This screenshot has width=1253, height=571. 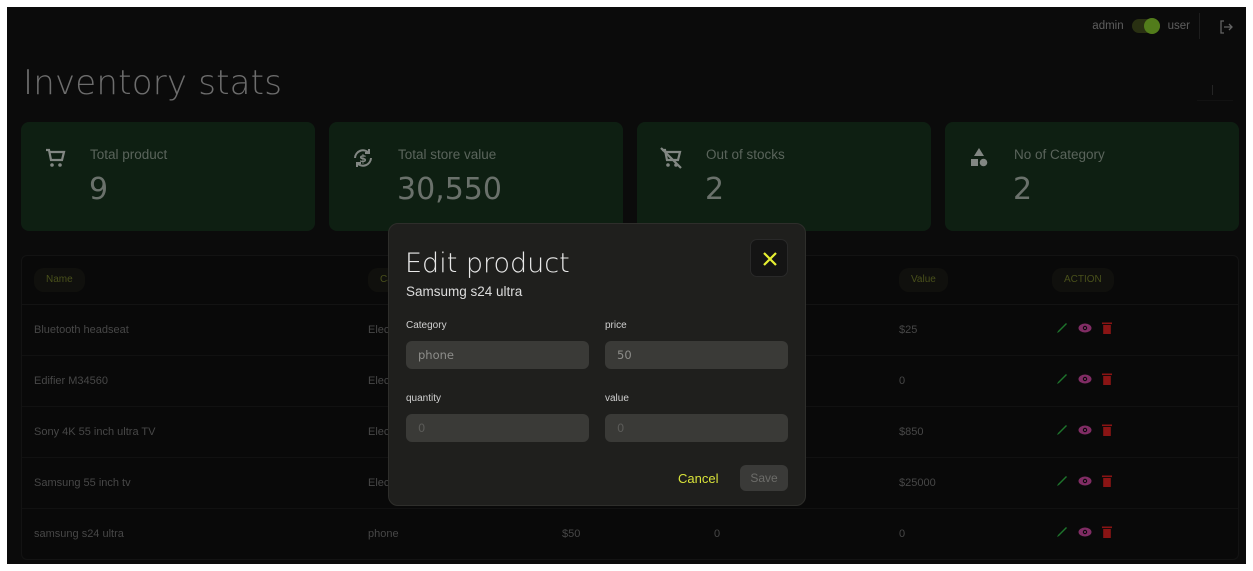 What do you see at coordinates (464, 291) in the screenshot?
I see `modal-subtitle: Samsumg s24 ultra` at bounding box center [464, 291].